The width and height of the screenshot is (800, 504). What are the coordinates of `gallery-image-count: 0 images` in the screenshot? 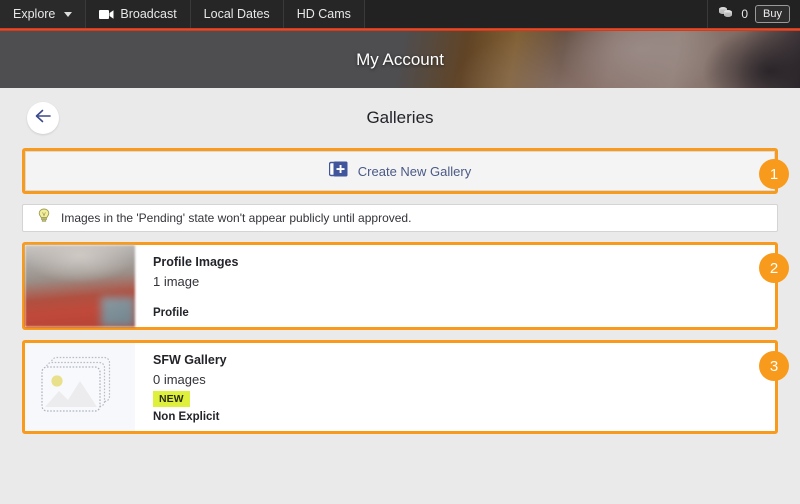 It's located at (179, 379).